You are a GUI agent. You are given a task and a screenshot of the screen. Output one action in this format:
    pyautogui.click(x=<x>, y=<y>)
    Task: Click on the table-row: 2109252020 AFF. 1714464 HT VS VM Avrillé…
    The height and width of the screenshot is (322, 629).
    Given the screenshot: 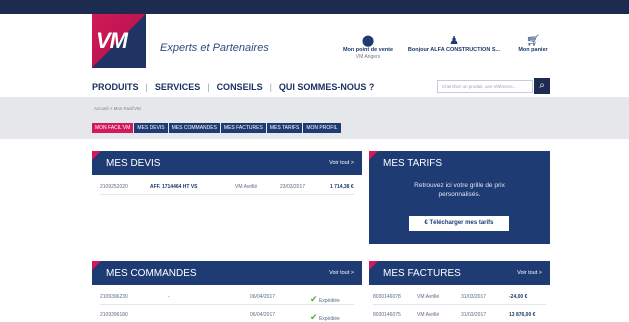 What is the action you would take?
    pyautogui.click(x=227, y=187)
    